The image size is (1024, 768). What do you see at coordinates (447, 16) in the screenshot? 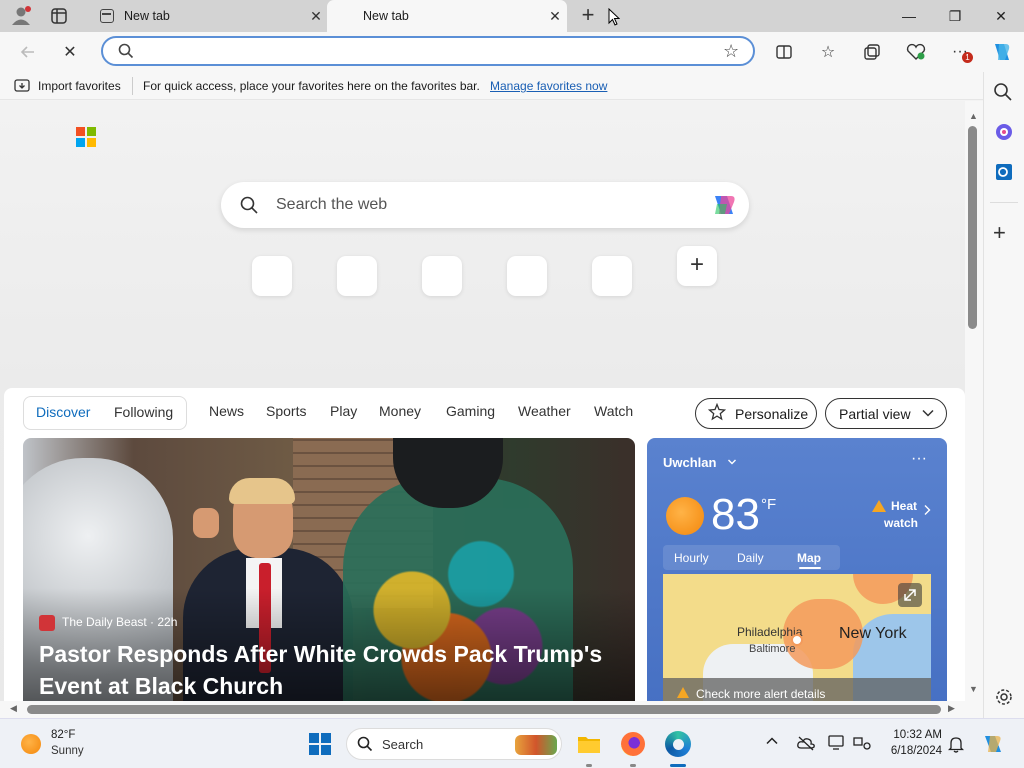
I see `tab-new-tab-2: New tab ✕` at bounding box center [447, 16].